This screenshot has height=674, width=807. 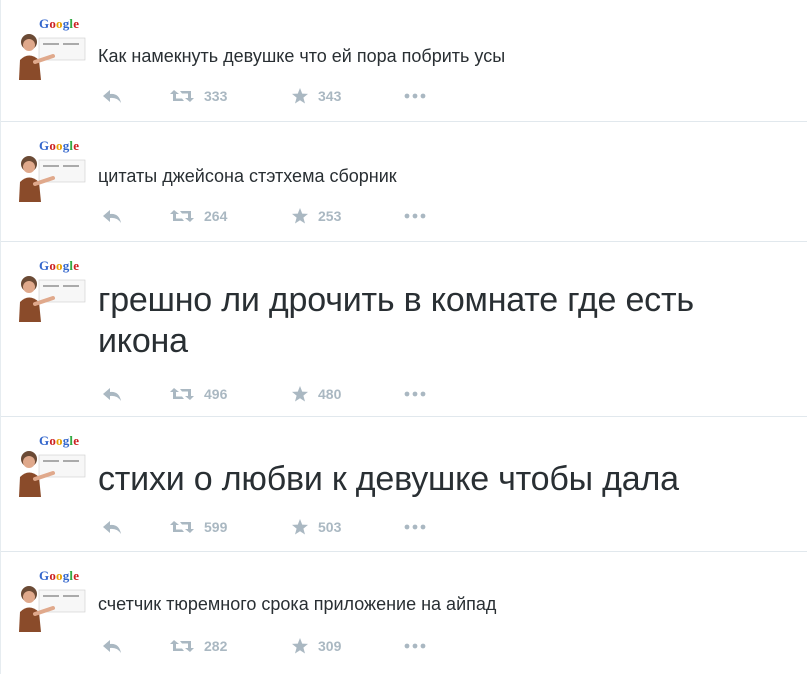 What do you see at coordinates (316, 646) in the screenshot?
I see `favorite-button: 309` at bounding box center [316, 646].